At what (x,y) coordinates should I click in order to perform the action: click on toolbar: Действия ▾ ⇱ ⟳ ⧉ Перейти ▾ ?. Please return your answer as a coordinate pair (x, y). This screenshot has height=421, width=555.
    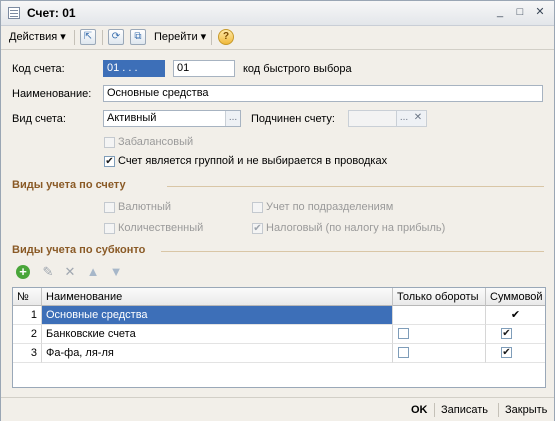
    Looking at the image, I should click on (277, 38).